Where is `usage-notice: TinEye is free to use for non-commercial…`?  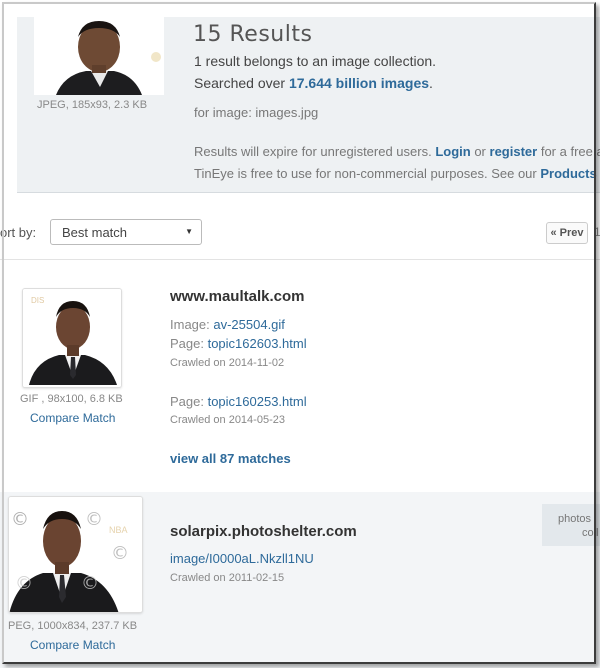
usage-notice: TinEye is free to use for non-commercial… is located at coordinates (397, 173).